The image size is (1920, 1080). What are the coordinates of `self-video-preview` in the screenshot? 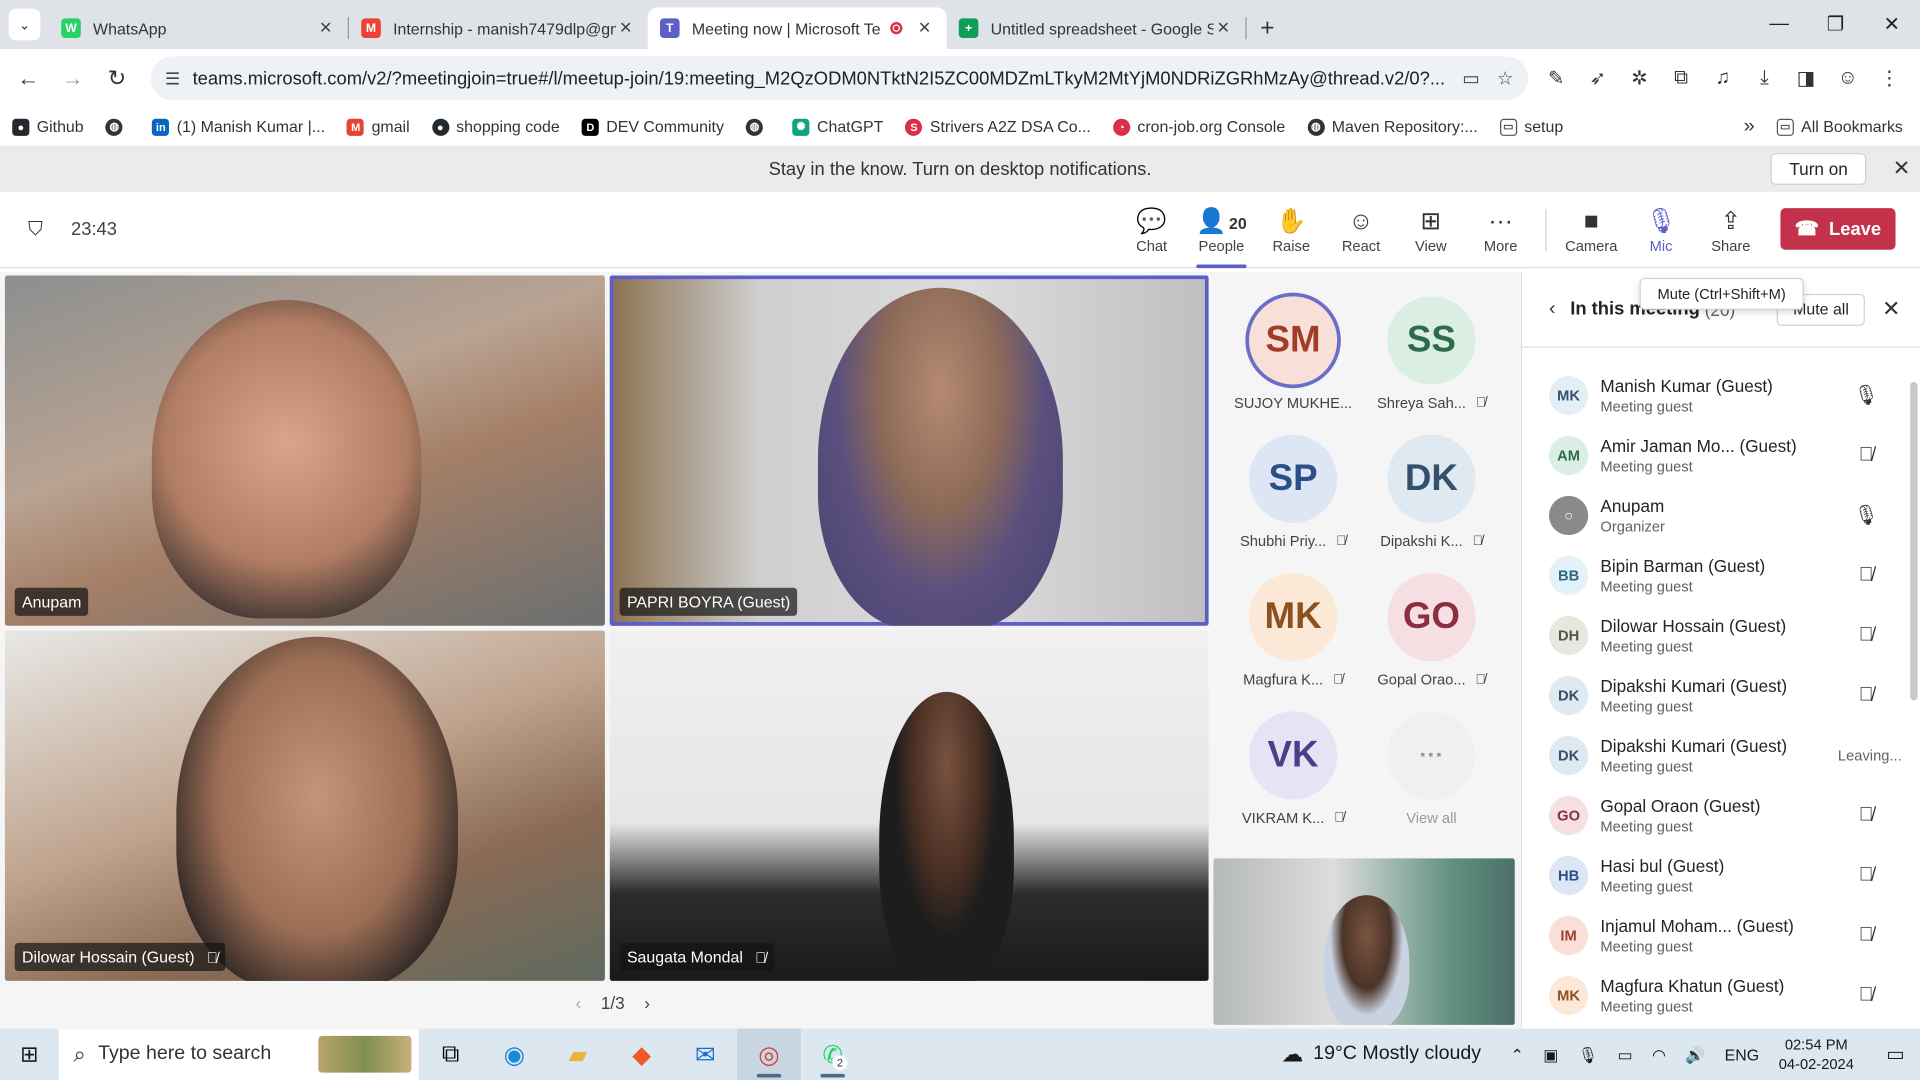 It's located at (1364, 941).